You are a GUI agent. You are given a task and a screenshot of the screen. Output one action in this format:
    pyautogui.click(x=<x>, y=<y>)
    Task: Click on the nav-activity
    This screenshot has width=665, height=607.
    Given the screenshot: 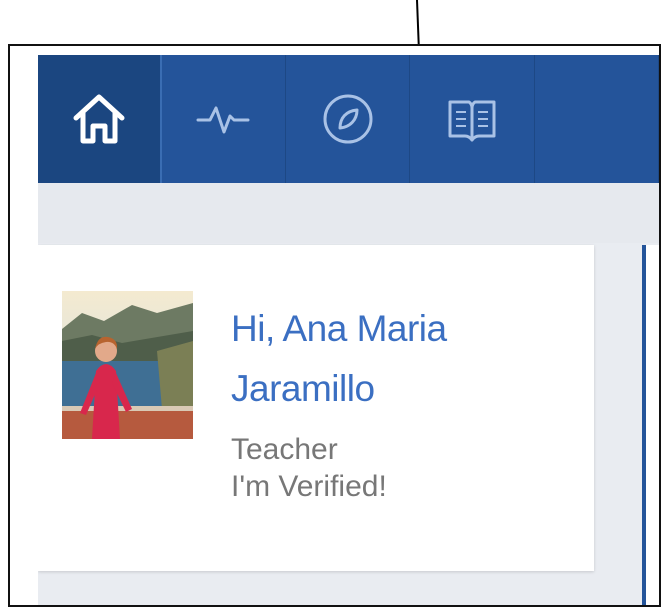 What is the action you would take?
    pyautogui.click(x=224, y=119)
    